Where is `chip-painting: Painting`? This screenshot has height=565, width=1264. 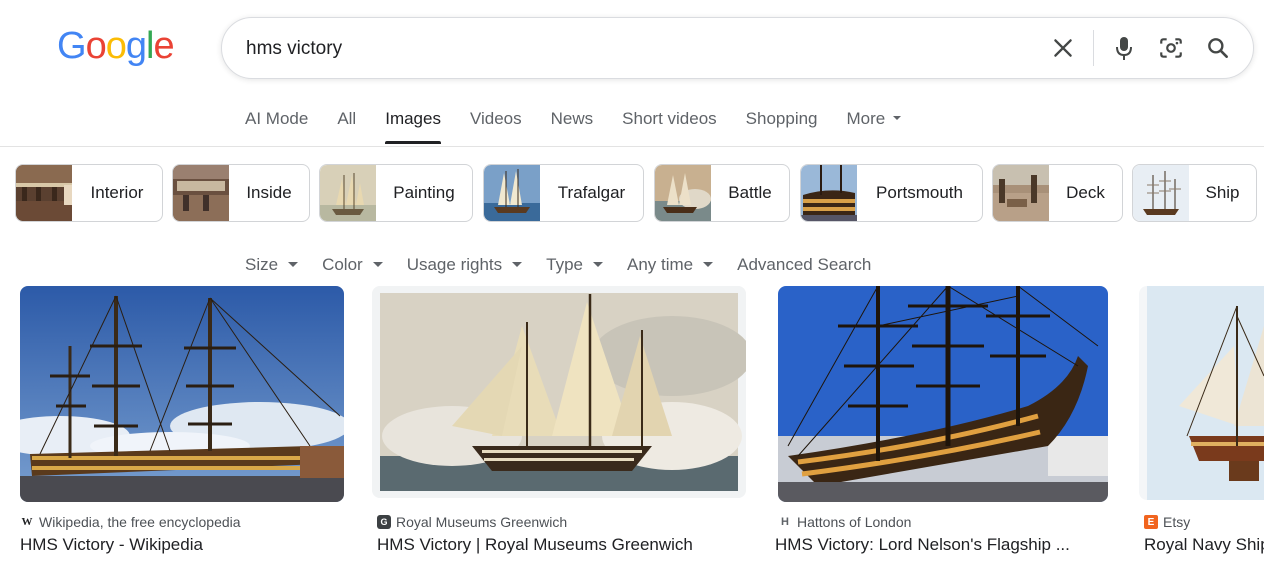 chip-painting: Painting is located at coordinates (396, 193).